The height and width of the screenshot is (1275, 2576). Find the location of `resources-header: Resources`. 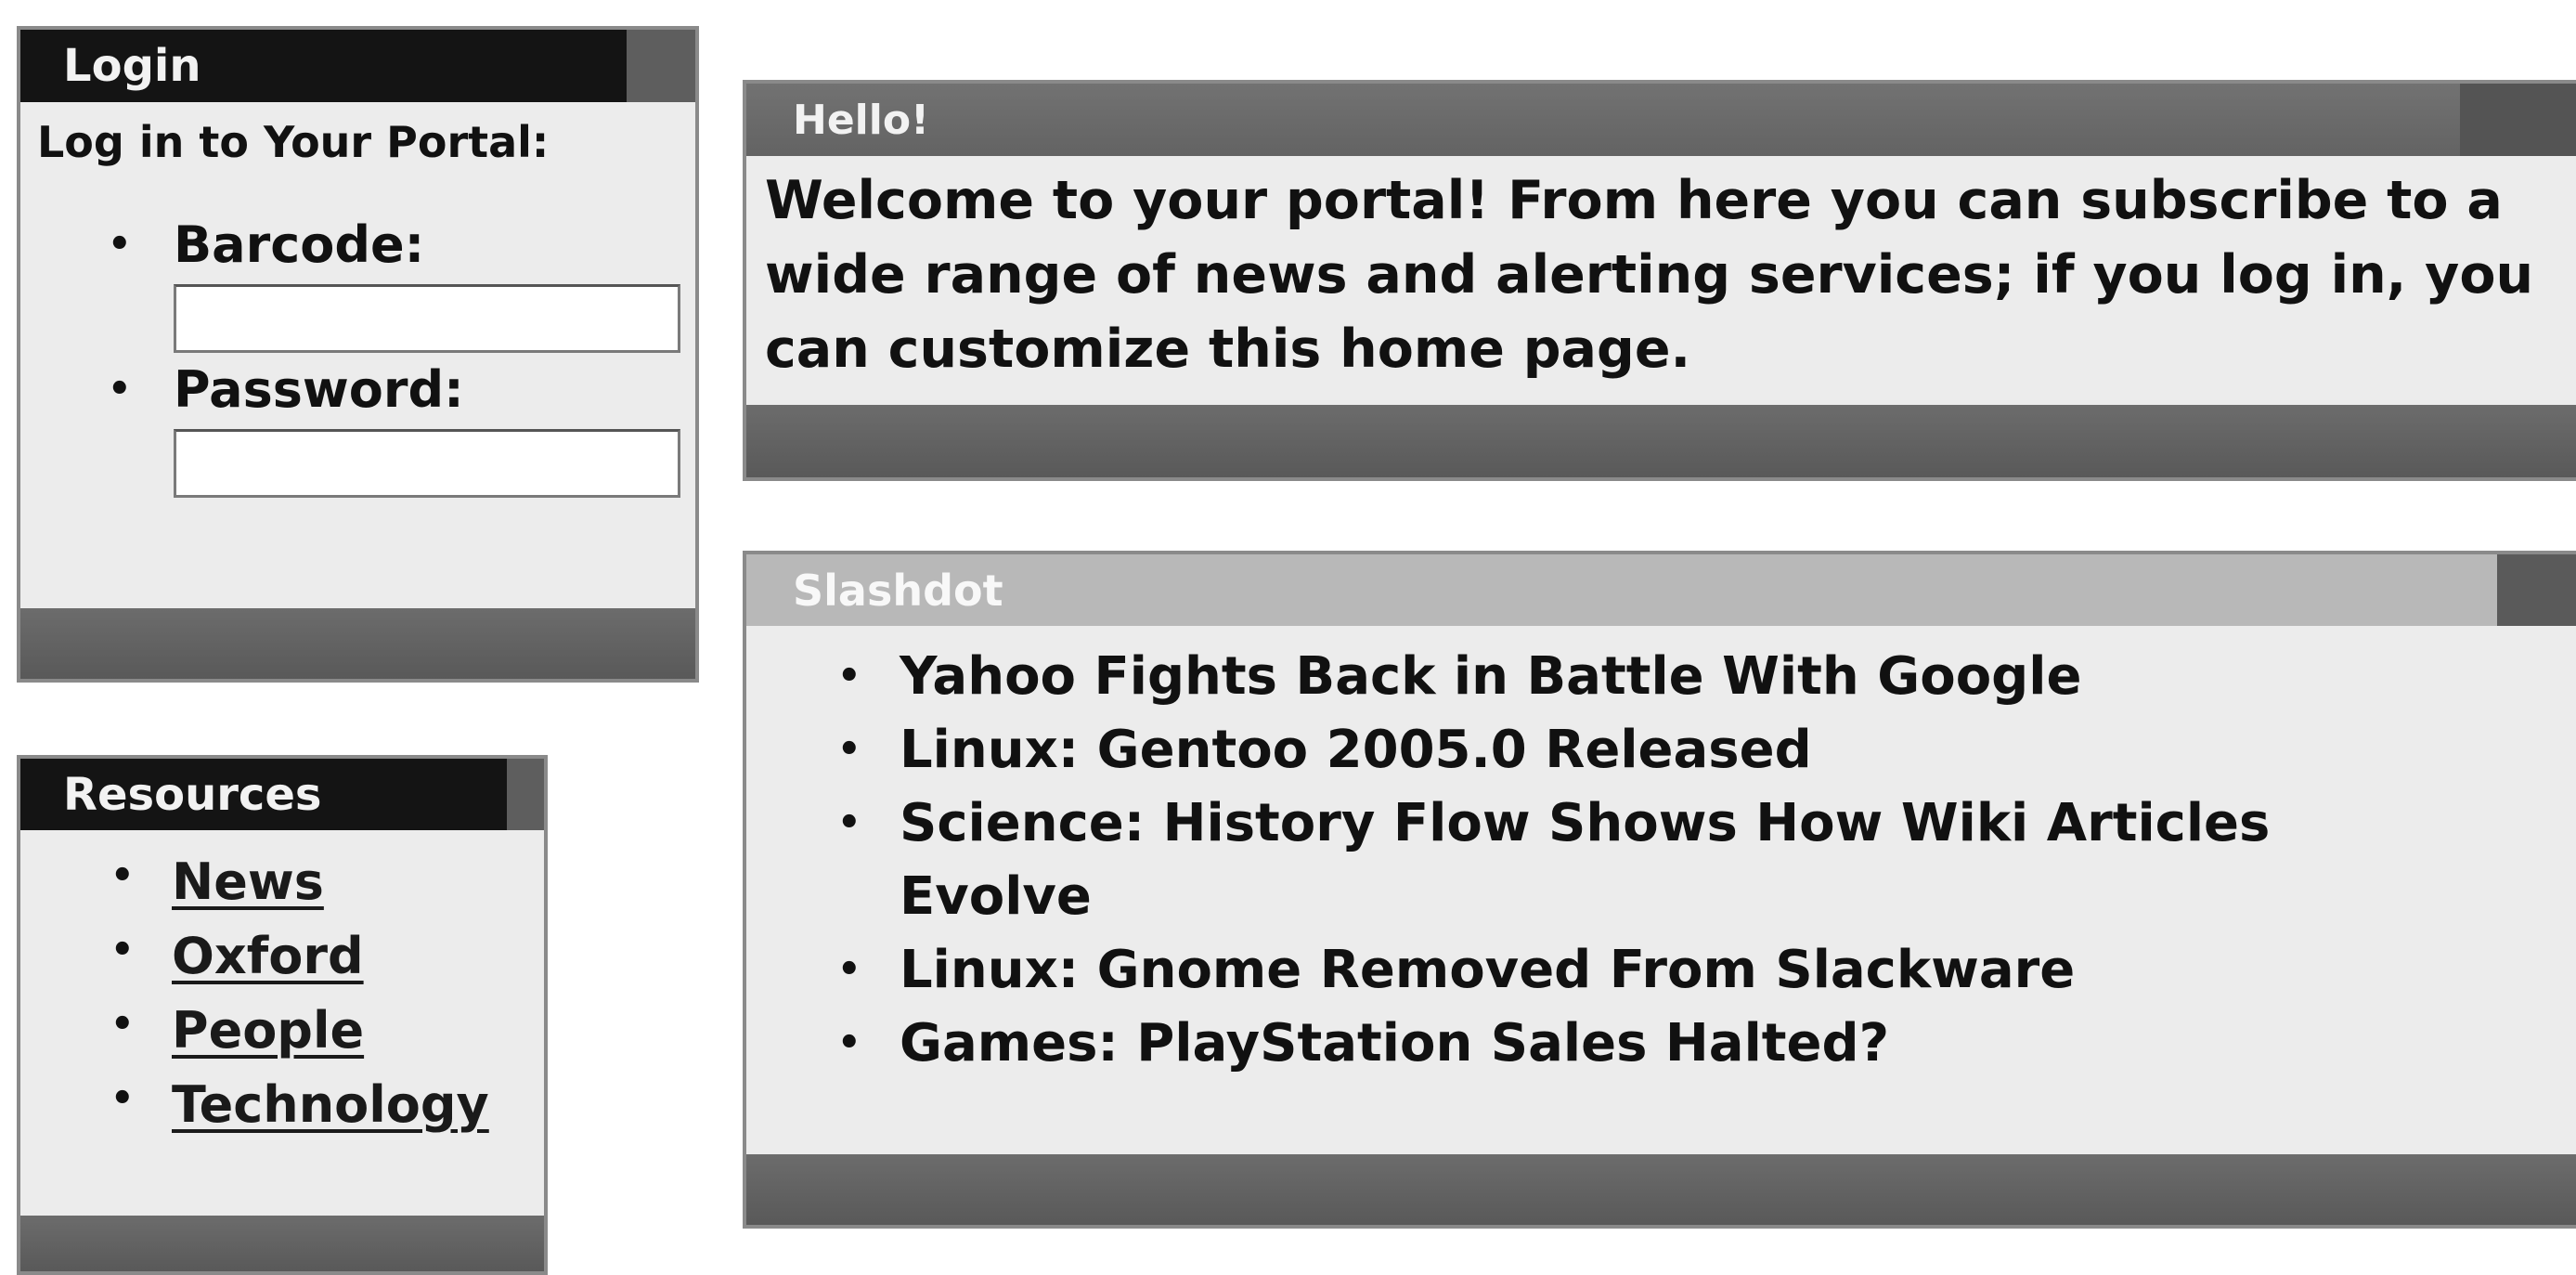

resources-header: Resources is located at coordinates (282, 794).